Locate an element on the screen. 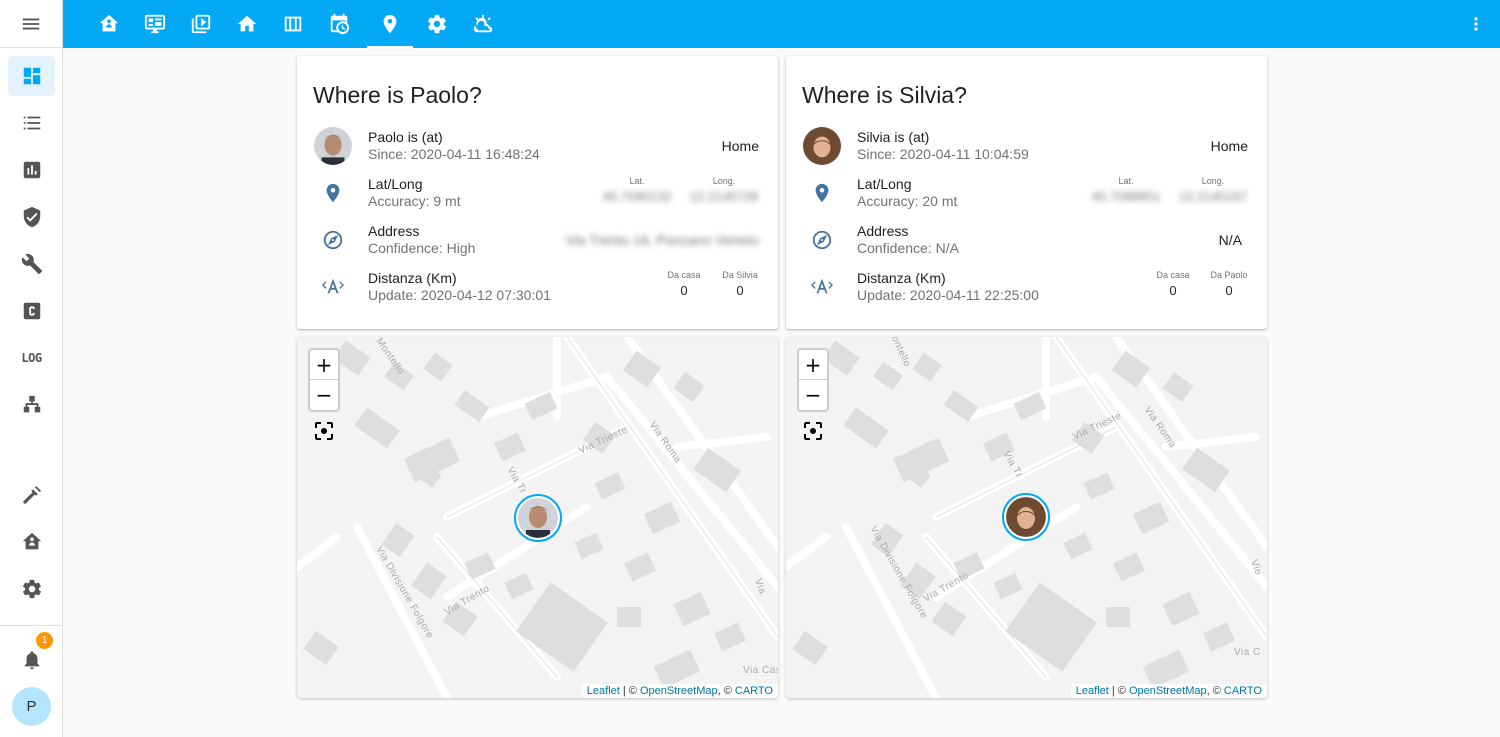 Image resolution: width=1500 pixels, height=737 pixels. sidebar-item-overview is located at coordinates (31, 76).